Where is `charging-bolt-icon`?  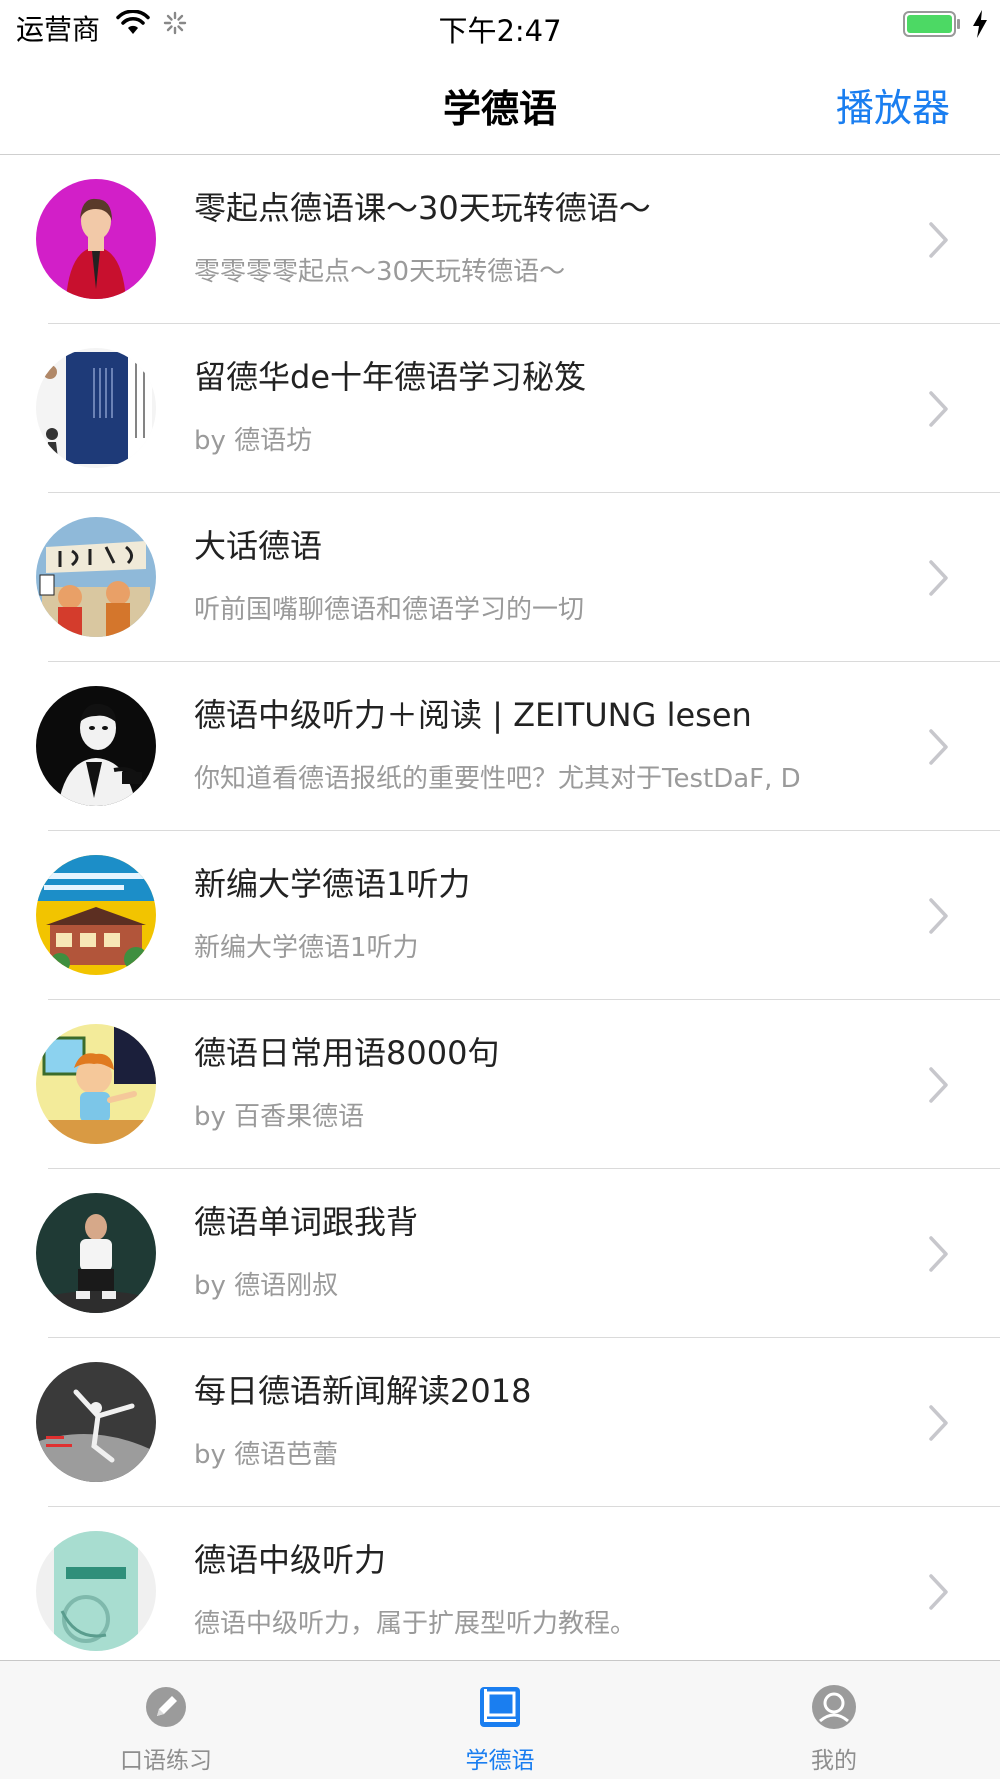 charging-bolt-icon is located at coordinates (980, 24).